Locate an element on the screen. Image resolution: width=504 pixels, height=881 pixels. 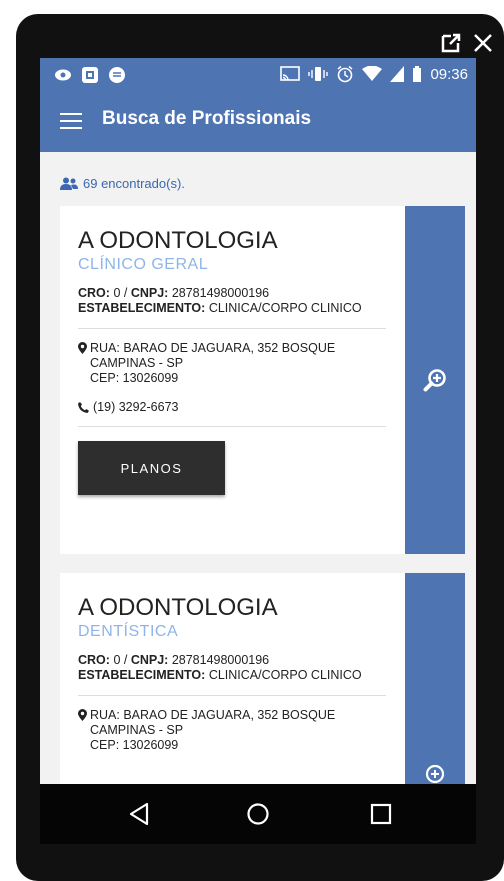
phone-icon is located at coordinates (83, 407).